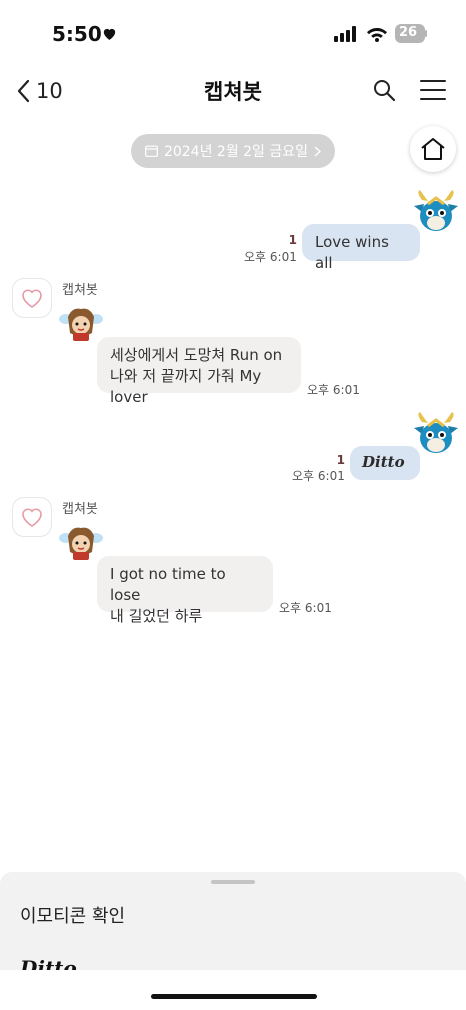  What do you see at coordinates (233, 31) in the screenshot?
I see `status-bar: 5:50 26` at bounding box center [233, 31].